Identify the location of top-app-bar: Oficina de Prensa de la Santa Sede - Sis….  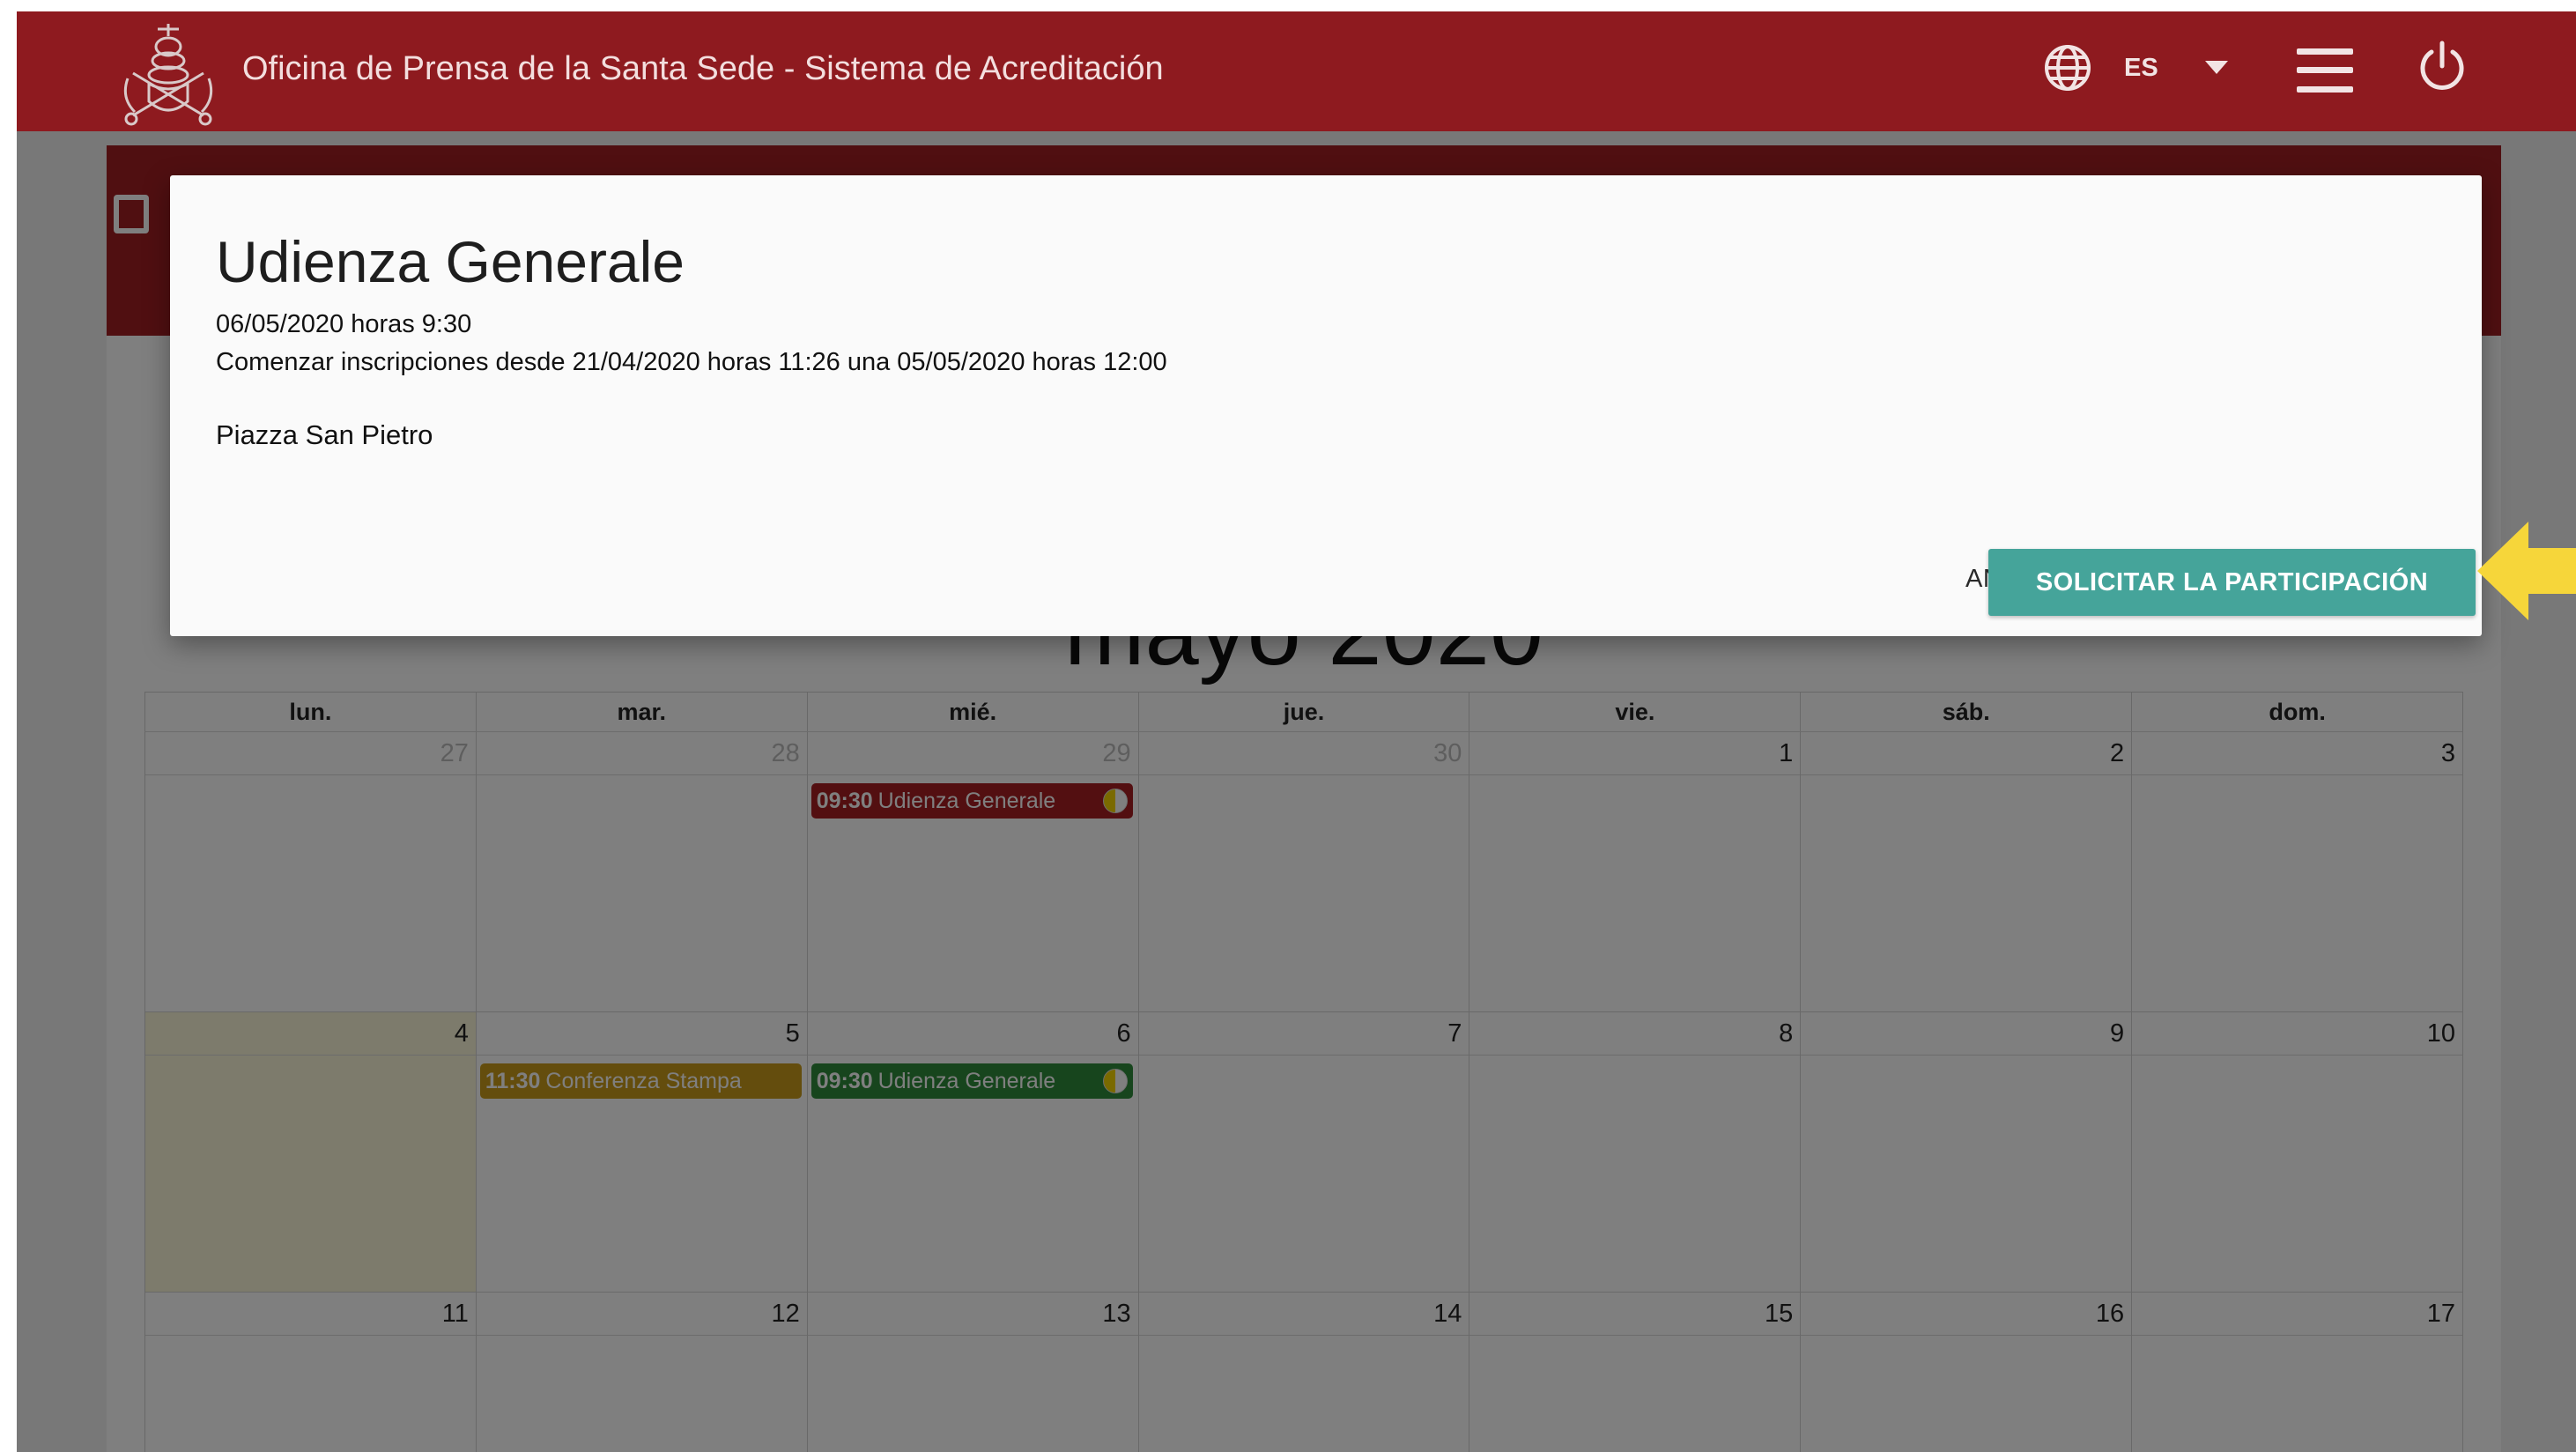
(1296, 71).